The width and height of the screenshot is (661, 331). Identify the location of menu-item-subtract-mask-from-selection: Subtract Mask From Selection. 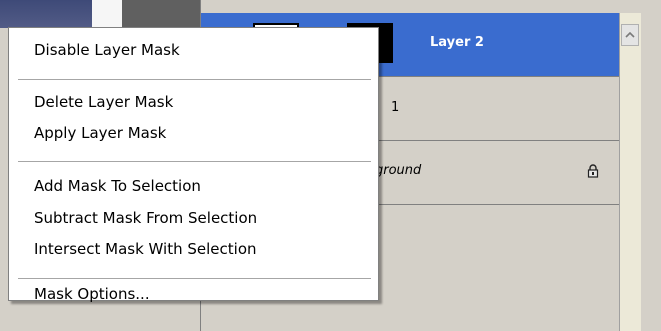
(145, 218).